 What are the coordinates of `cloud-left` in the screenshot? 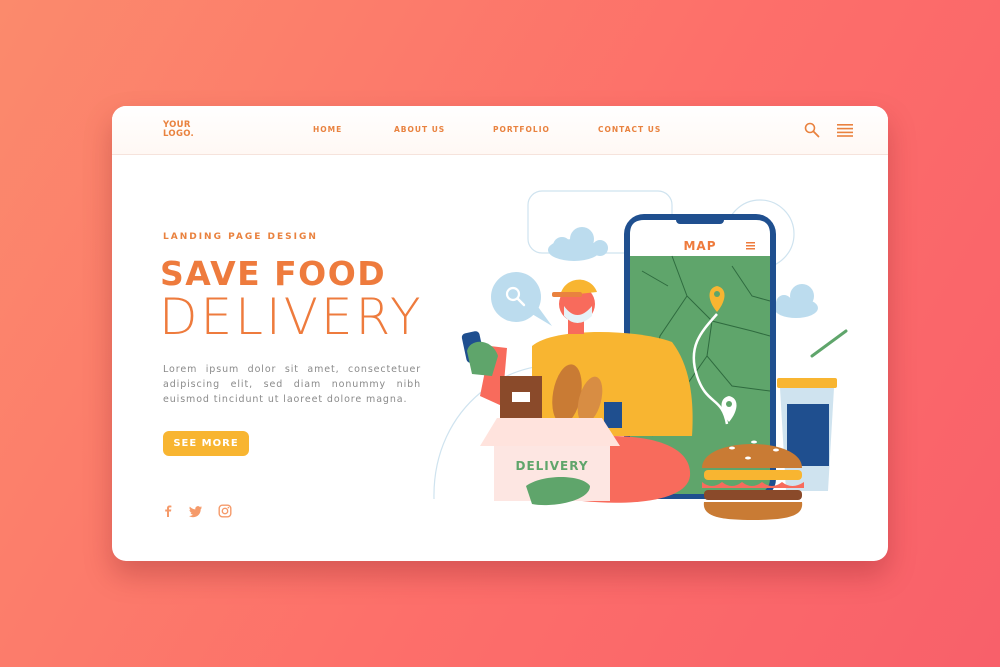 It's located at (578, 244).